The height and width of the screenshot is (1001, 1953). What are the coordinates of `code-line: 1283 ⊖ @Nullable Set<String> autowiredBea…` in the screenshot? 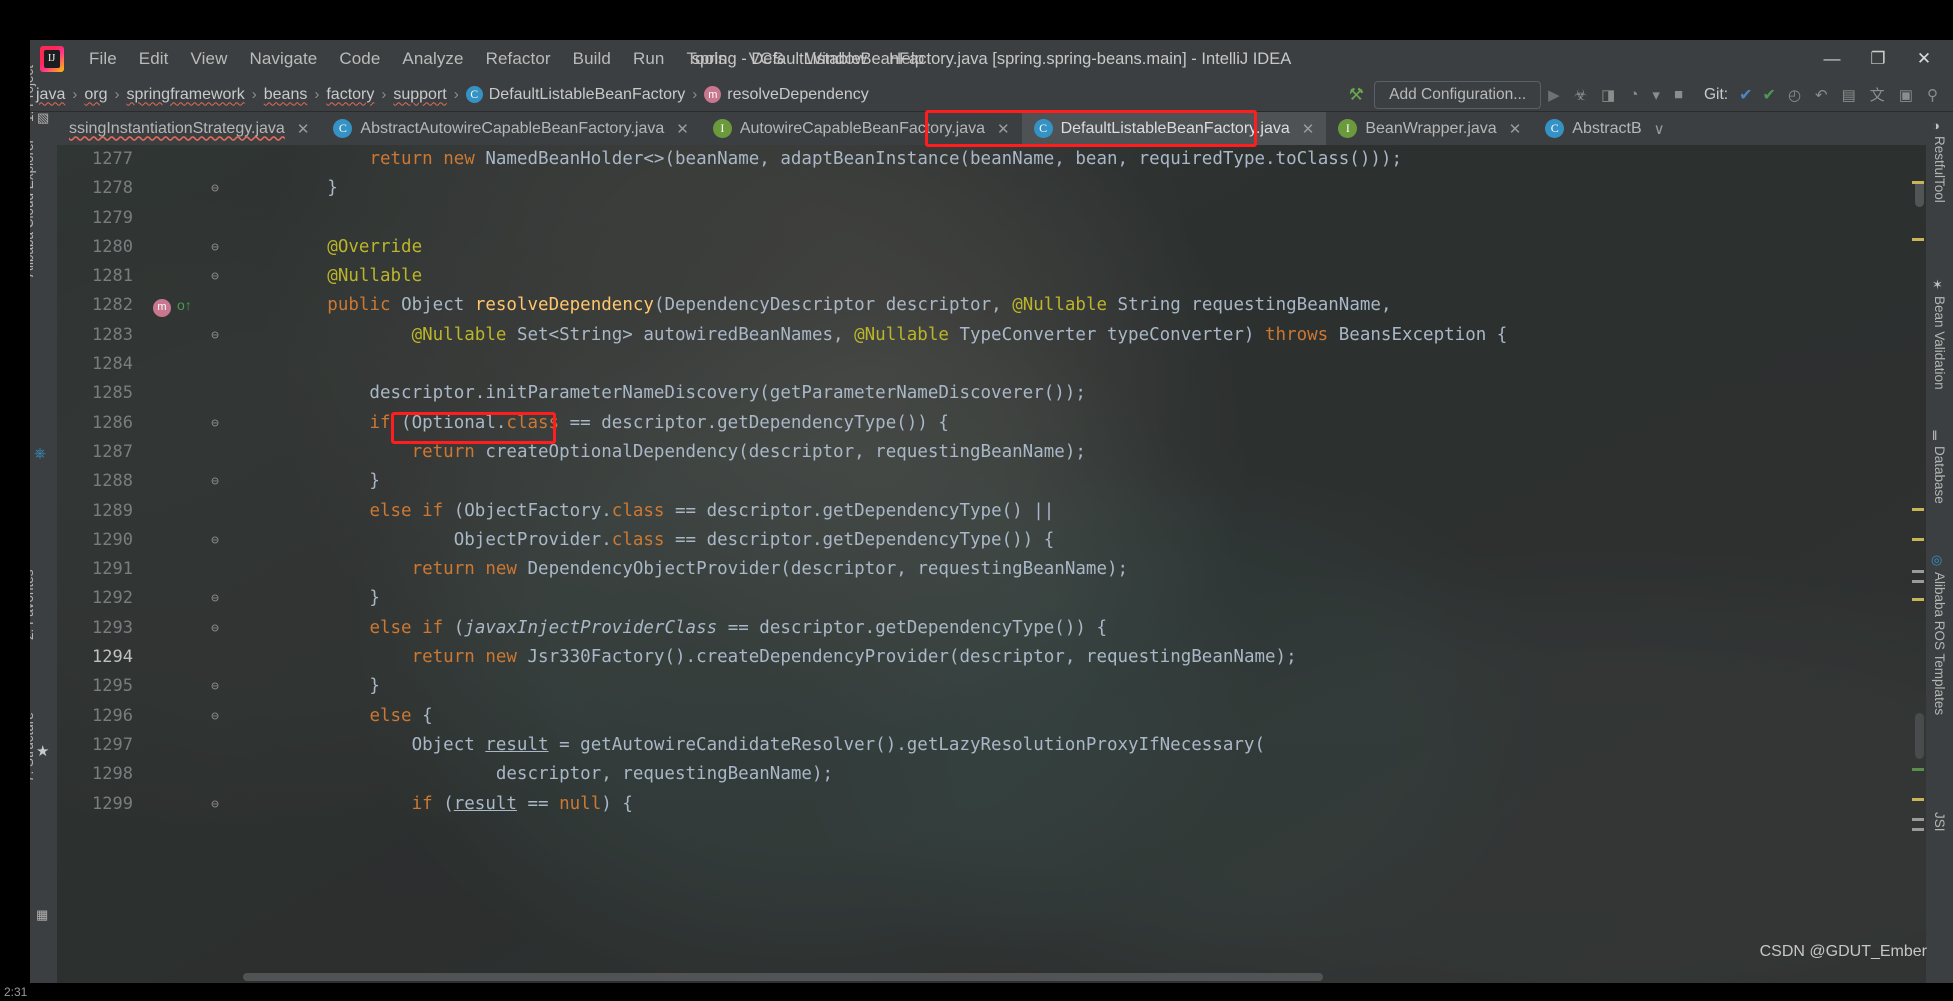 It's located at (991, 335).